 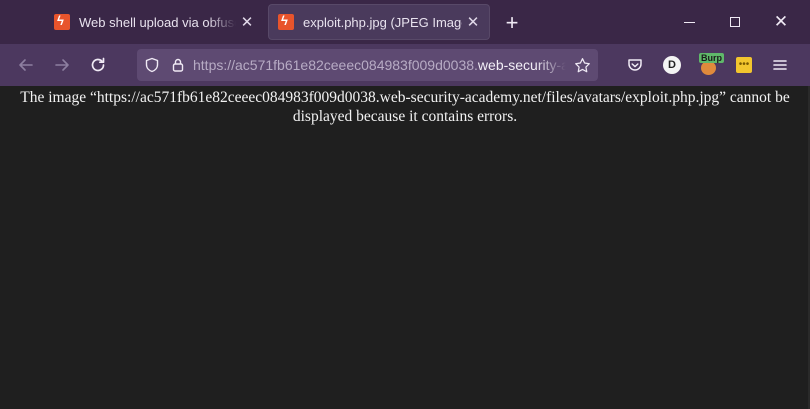 I want to click on tab-exploit-image: exploit.php.jpg (JPEG Image) ✕, so click(x=379, y=22).